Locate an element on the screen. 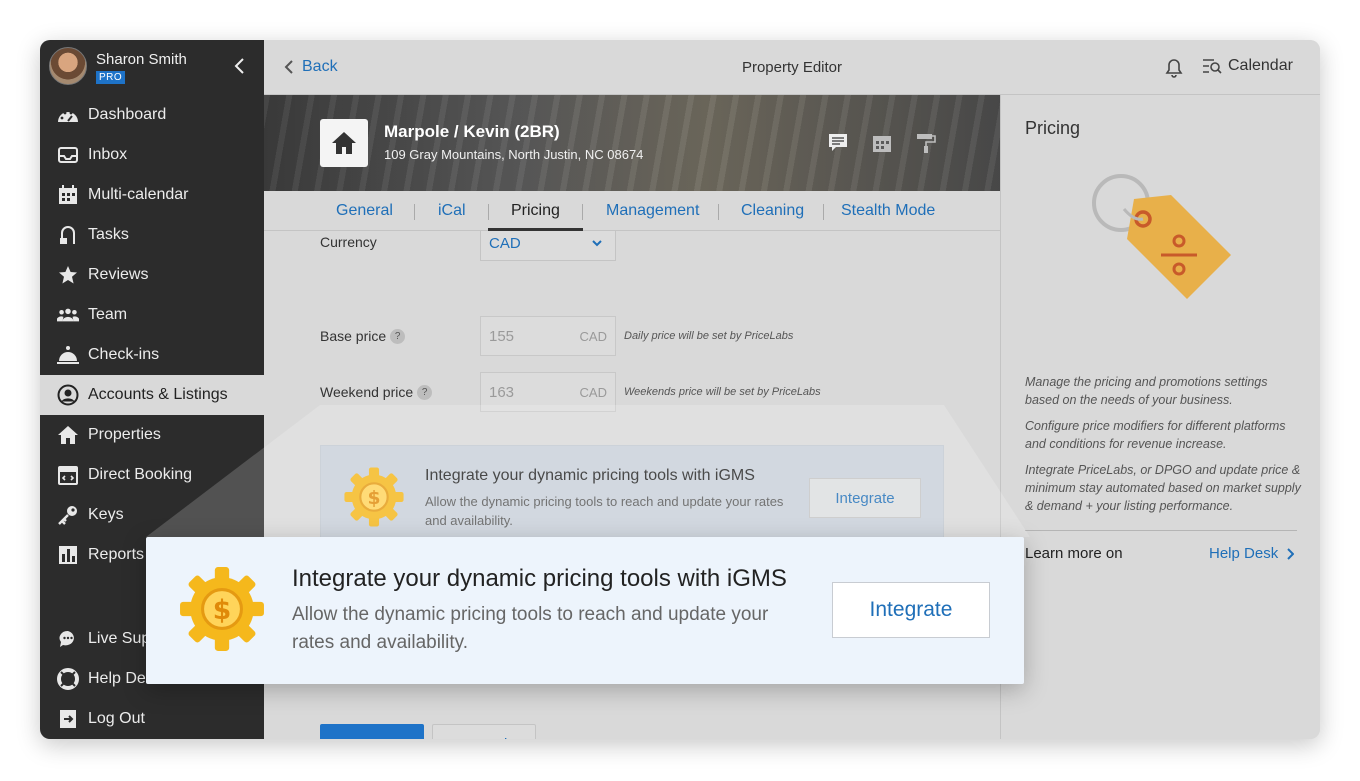 The image size is (1360, 781). user-profile: Sharon Smith PRO is located at coordinates (152, 67).